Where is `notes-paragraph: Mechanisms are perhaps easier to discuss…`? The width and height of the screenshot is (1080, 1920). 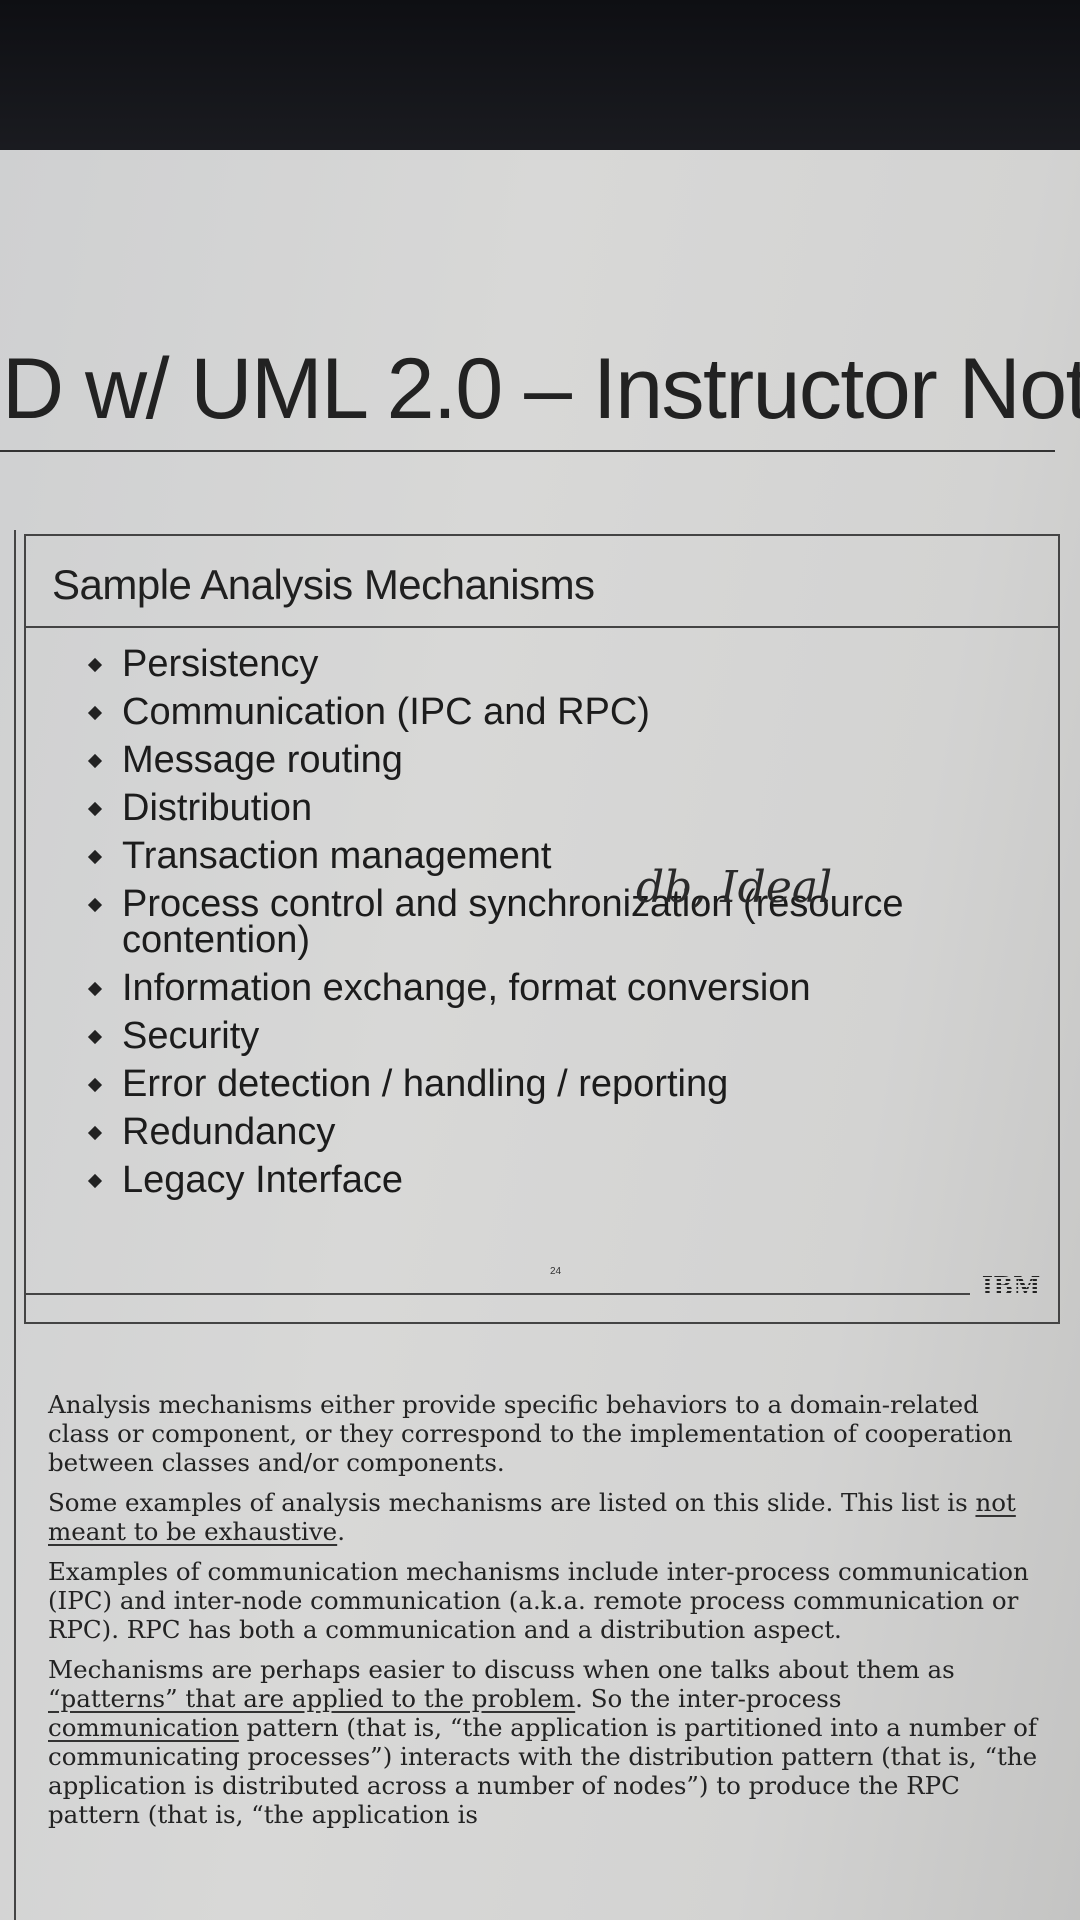 notes-paragraph: Mechanisms are perhaps easier to discuss… is located at coordinates (543, 1742).